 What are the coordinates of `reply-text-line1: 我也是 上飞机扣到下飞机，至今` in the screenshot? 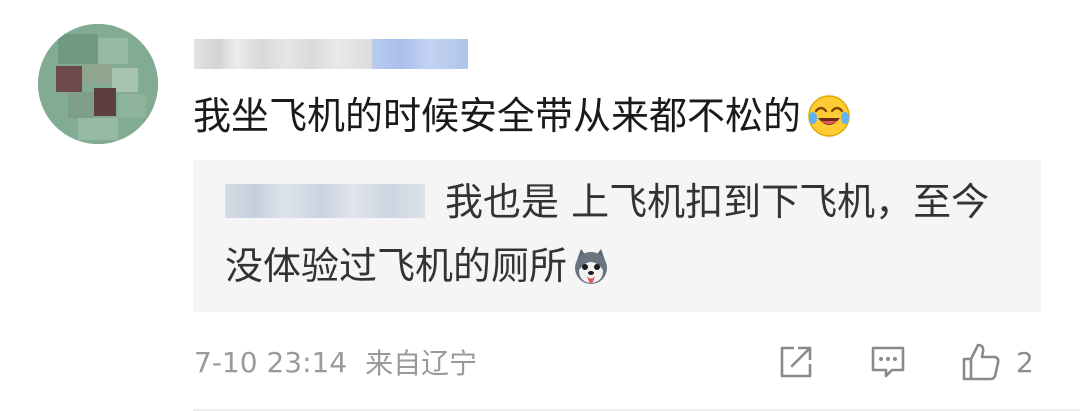 It's located at (717, 202).